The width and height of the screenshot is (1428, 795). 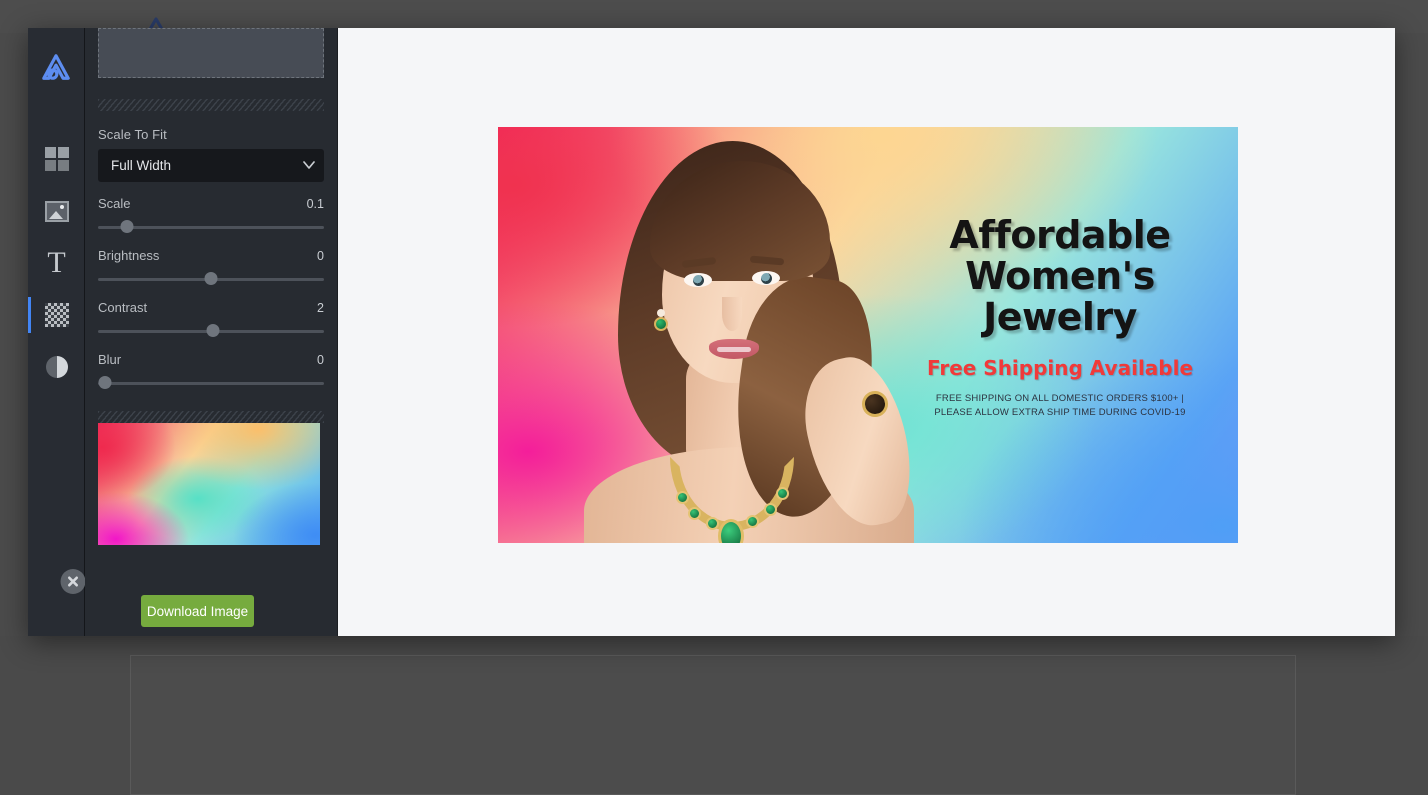 What do you see at coordinates (211, 227) in the screenshot?
I see `slider-scale-track` at bounding box center [211, 227].